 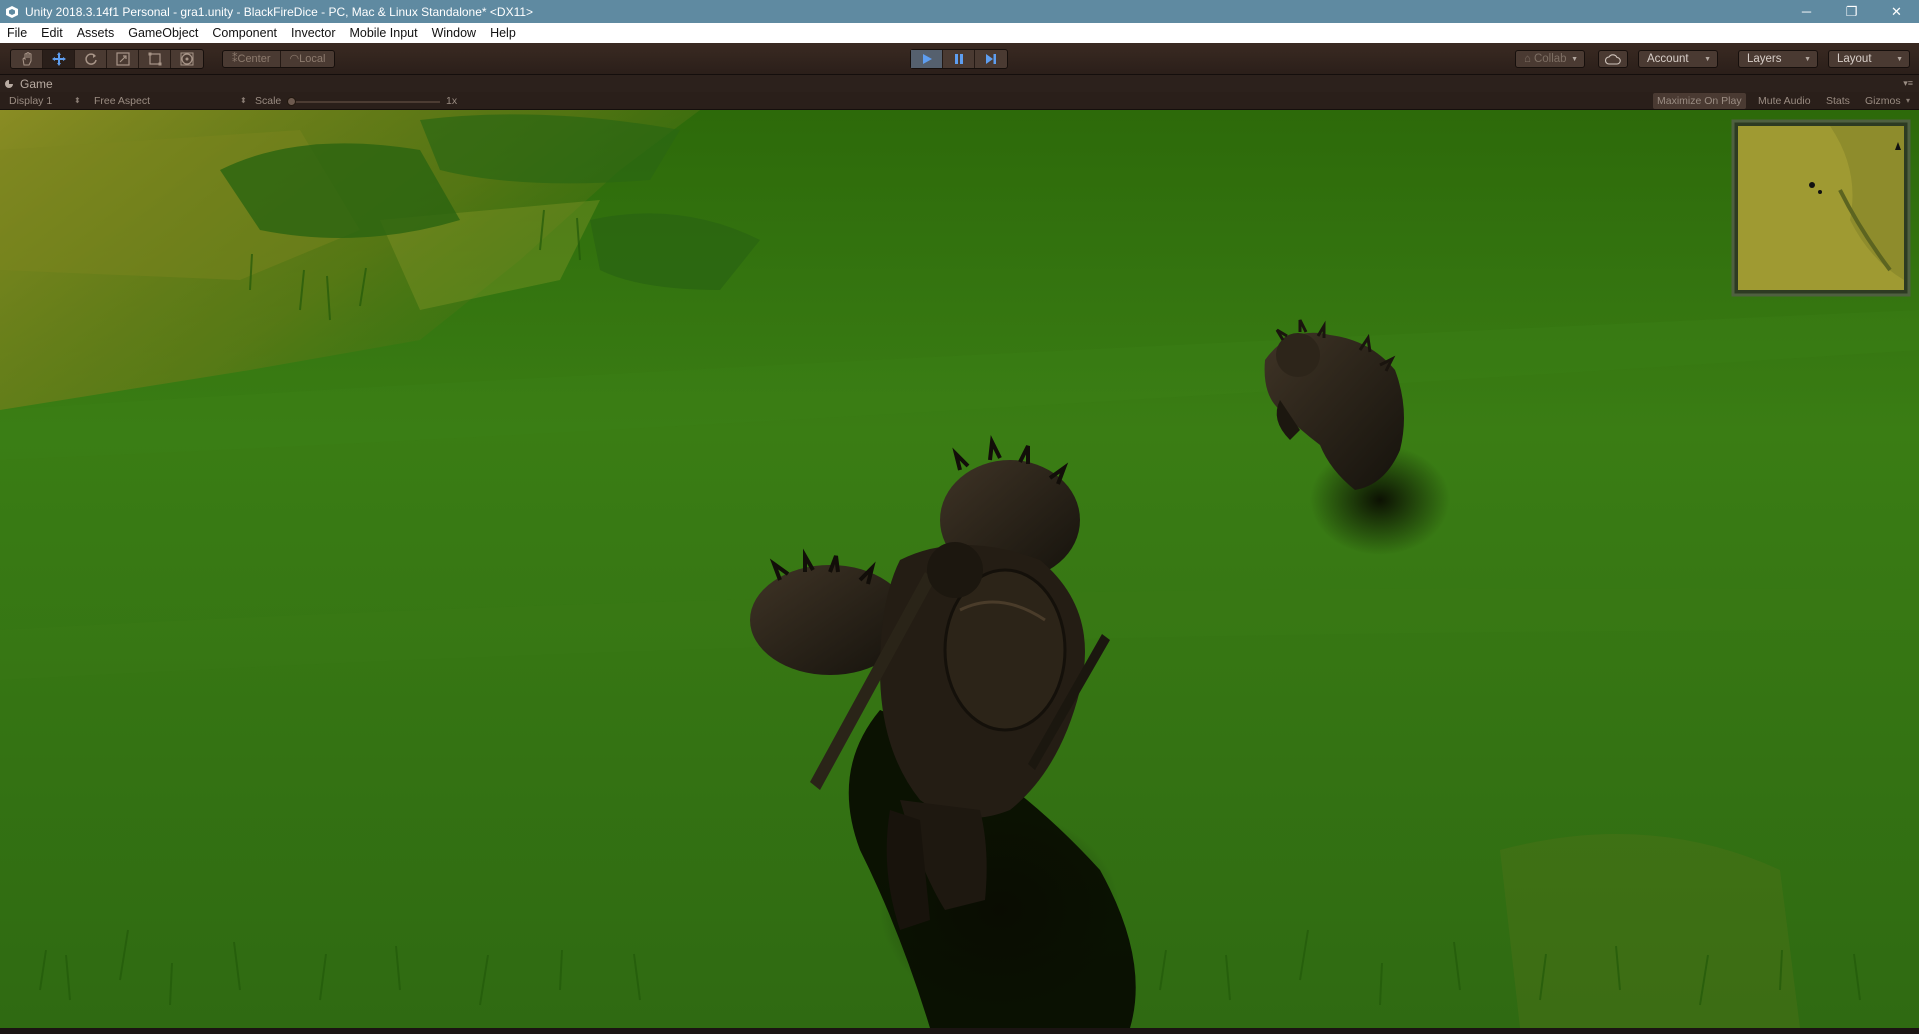 I want to click on menu-file: File, so click(x=17, y=33).